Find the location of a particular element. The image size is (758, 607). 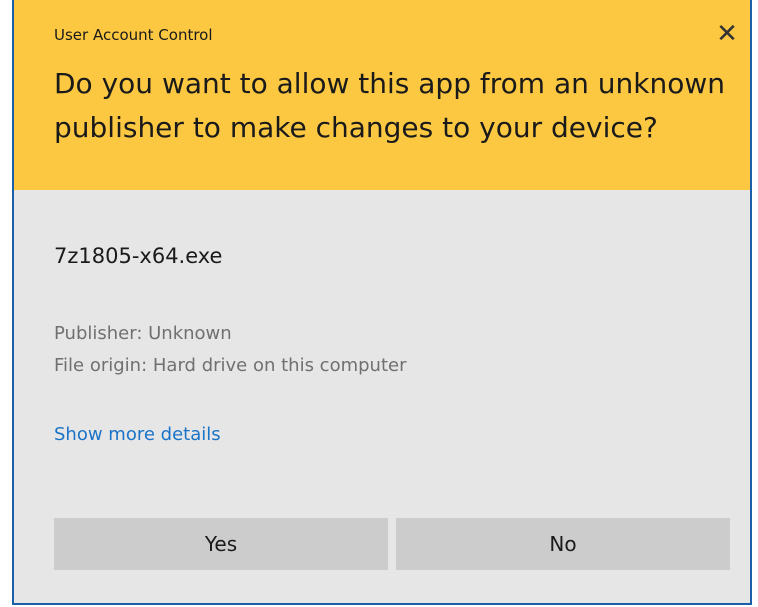

file-origin-row: File origin: Hard drive on this computer is located at coordinates (230, 365).